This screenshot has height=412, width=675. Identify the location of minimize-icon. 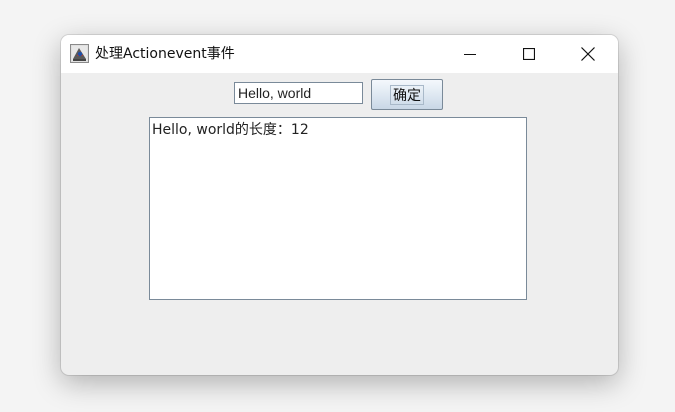
(470, 54).